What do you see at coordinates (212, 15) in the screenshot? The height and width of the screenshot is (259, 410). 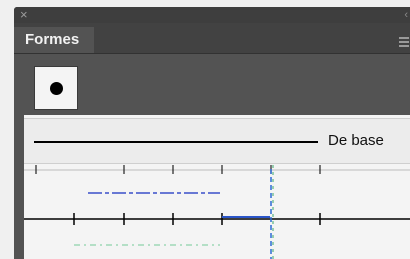 I see `panel-titlebar: × ‹` at bounding box center [212, 15].